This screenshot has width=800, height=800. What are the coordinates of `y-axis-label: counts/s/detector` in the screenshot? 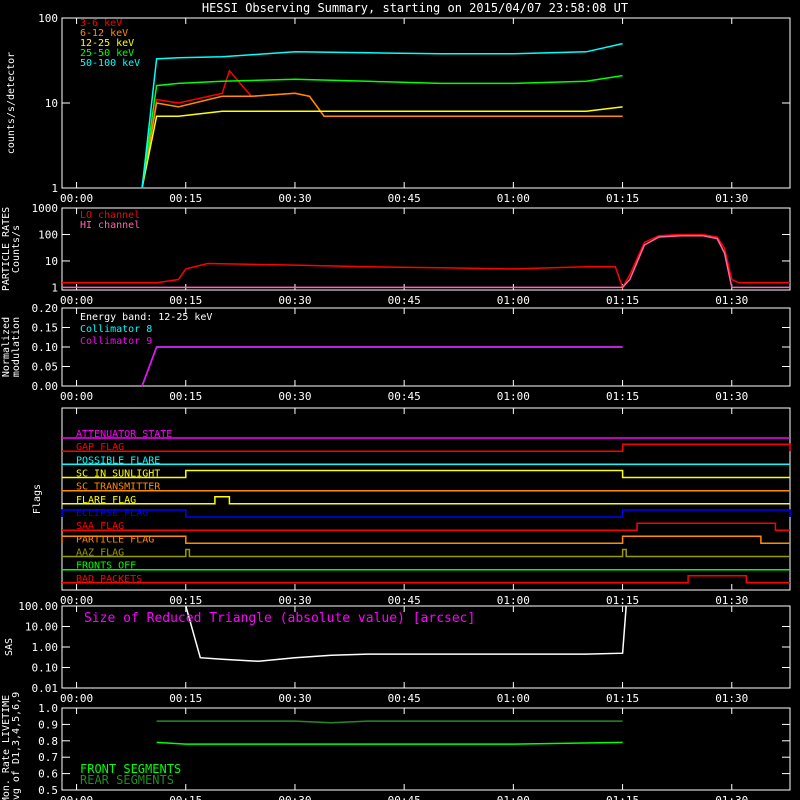 It's located at (11, 103).